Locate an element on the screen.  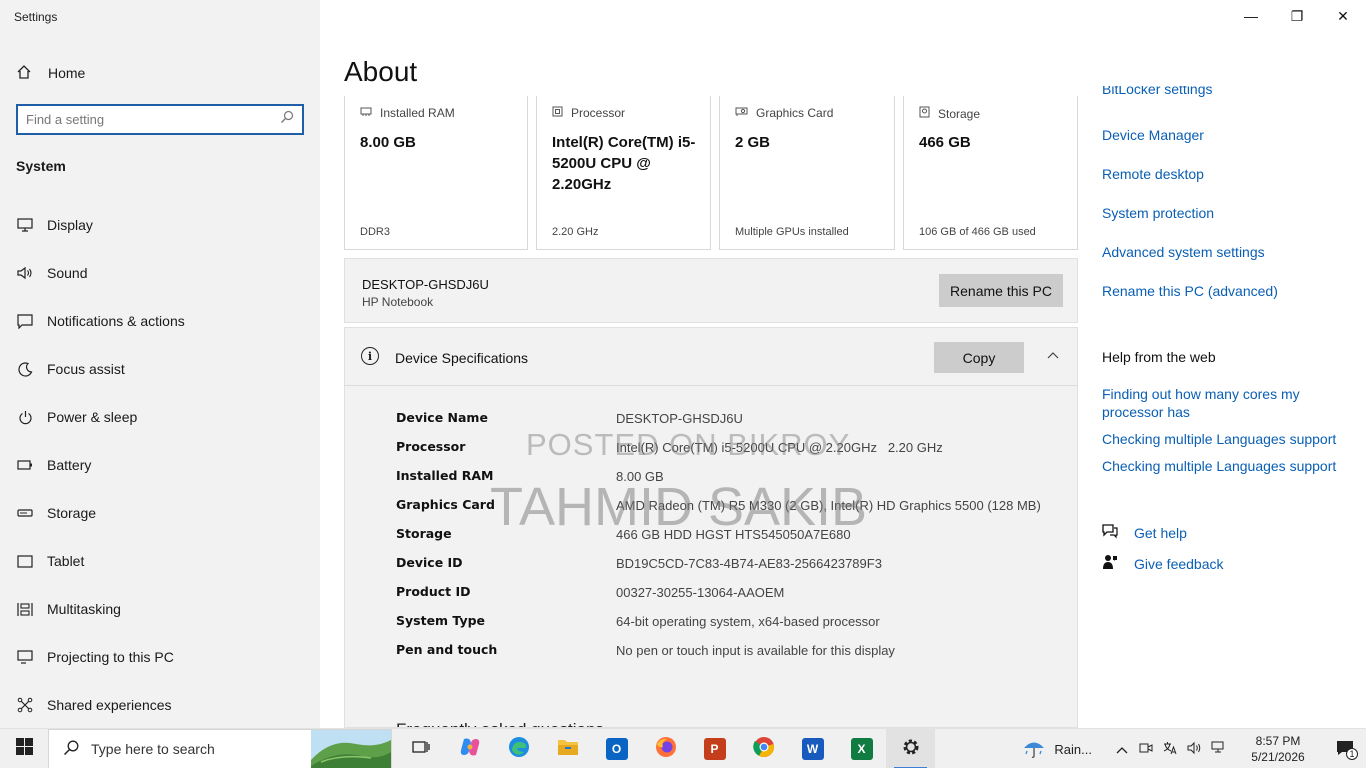
nav-item-focus-assist: Focus assist is located at coordinates (160, 369).